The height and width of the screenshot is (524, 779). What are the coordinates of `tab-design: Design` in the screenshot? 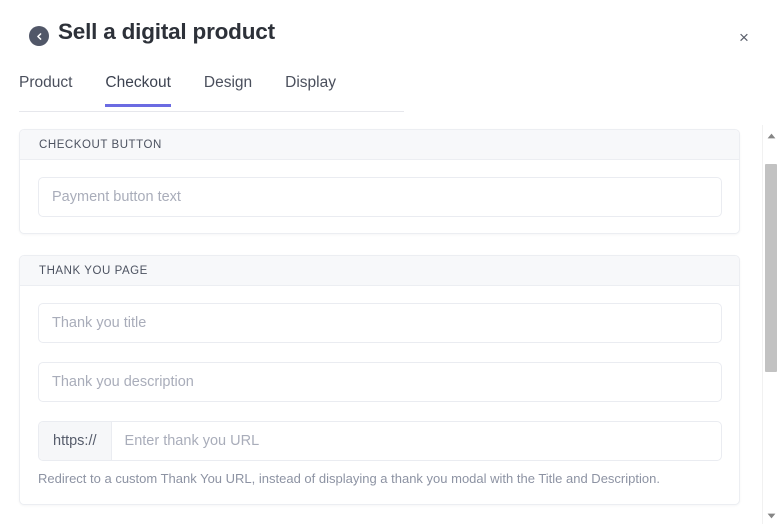 It's located at (228, 89).